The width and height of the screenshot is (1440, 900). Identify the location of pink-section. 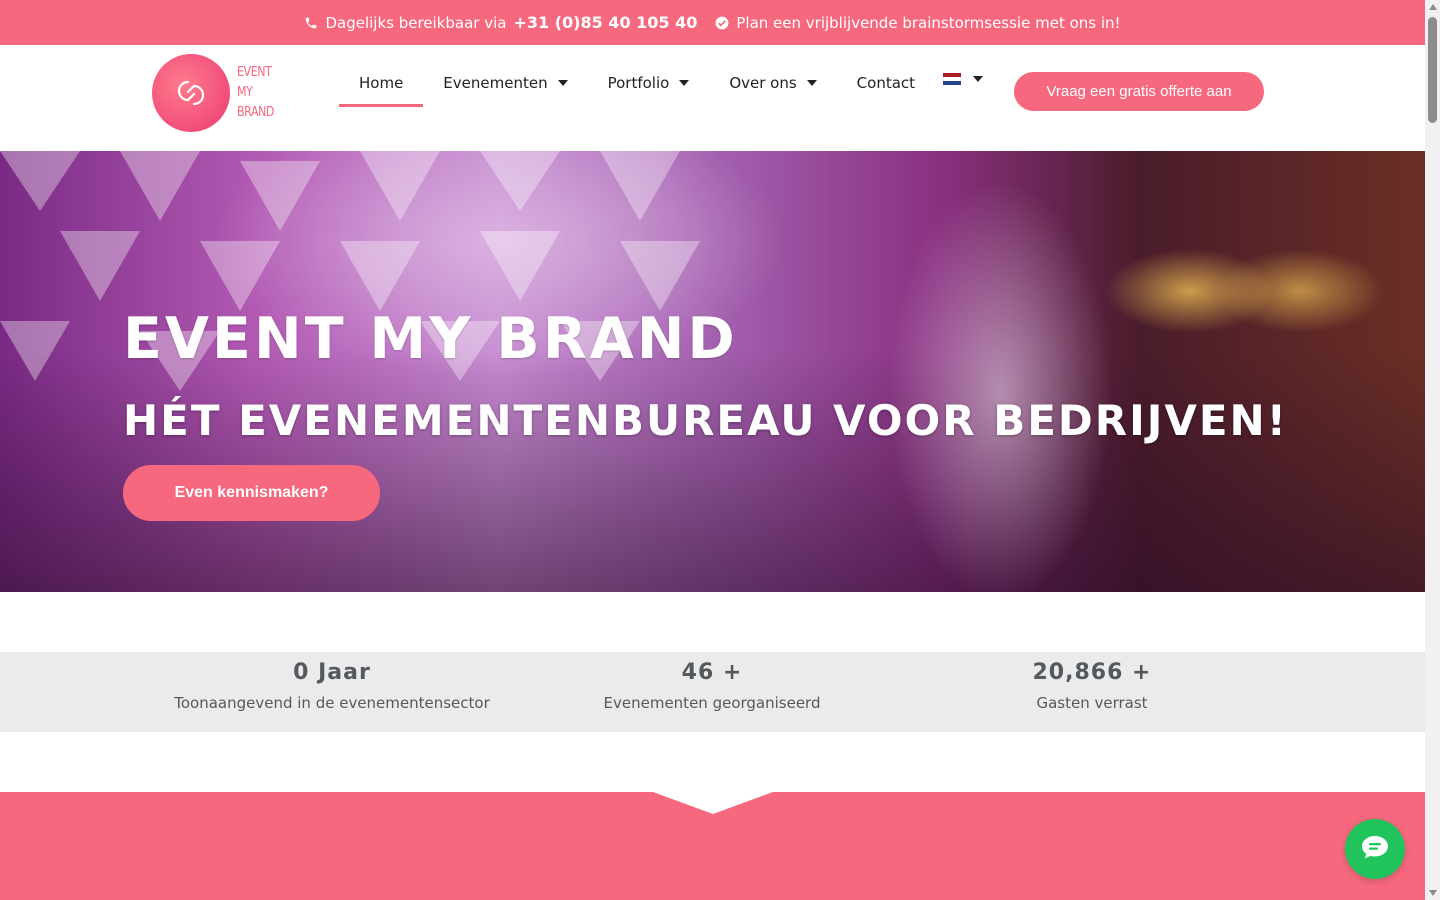
(712, 846).